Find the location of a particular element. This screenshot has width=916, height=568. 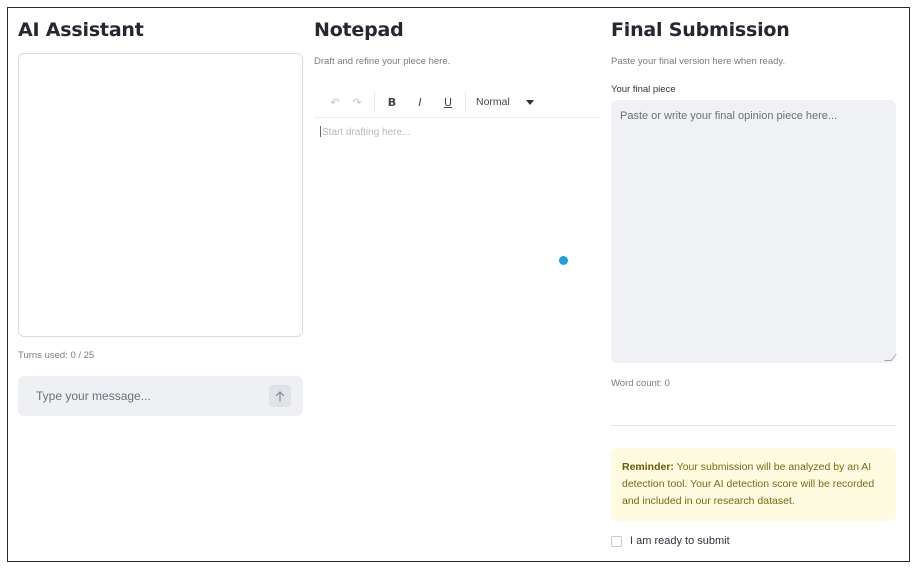

bold-button: B is located at coordinates (392, 102).